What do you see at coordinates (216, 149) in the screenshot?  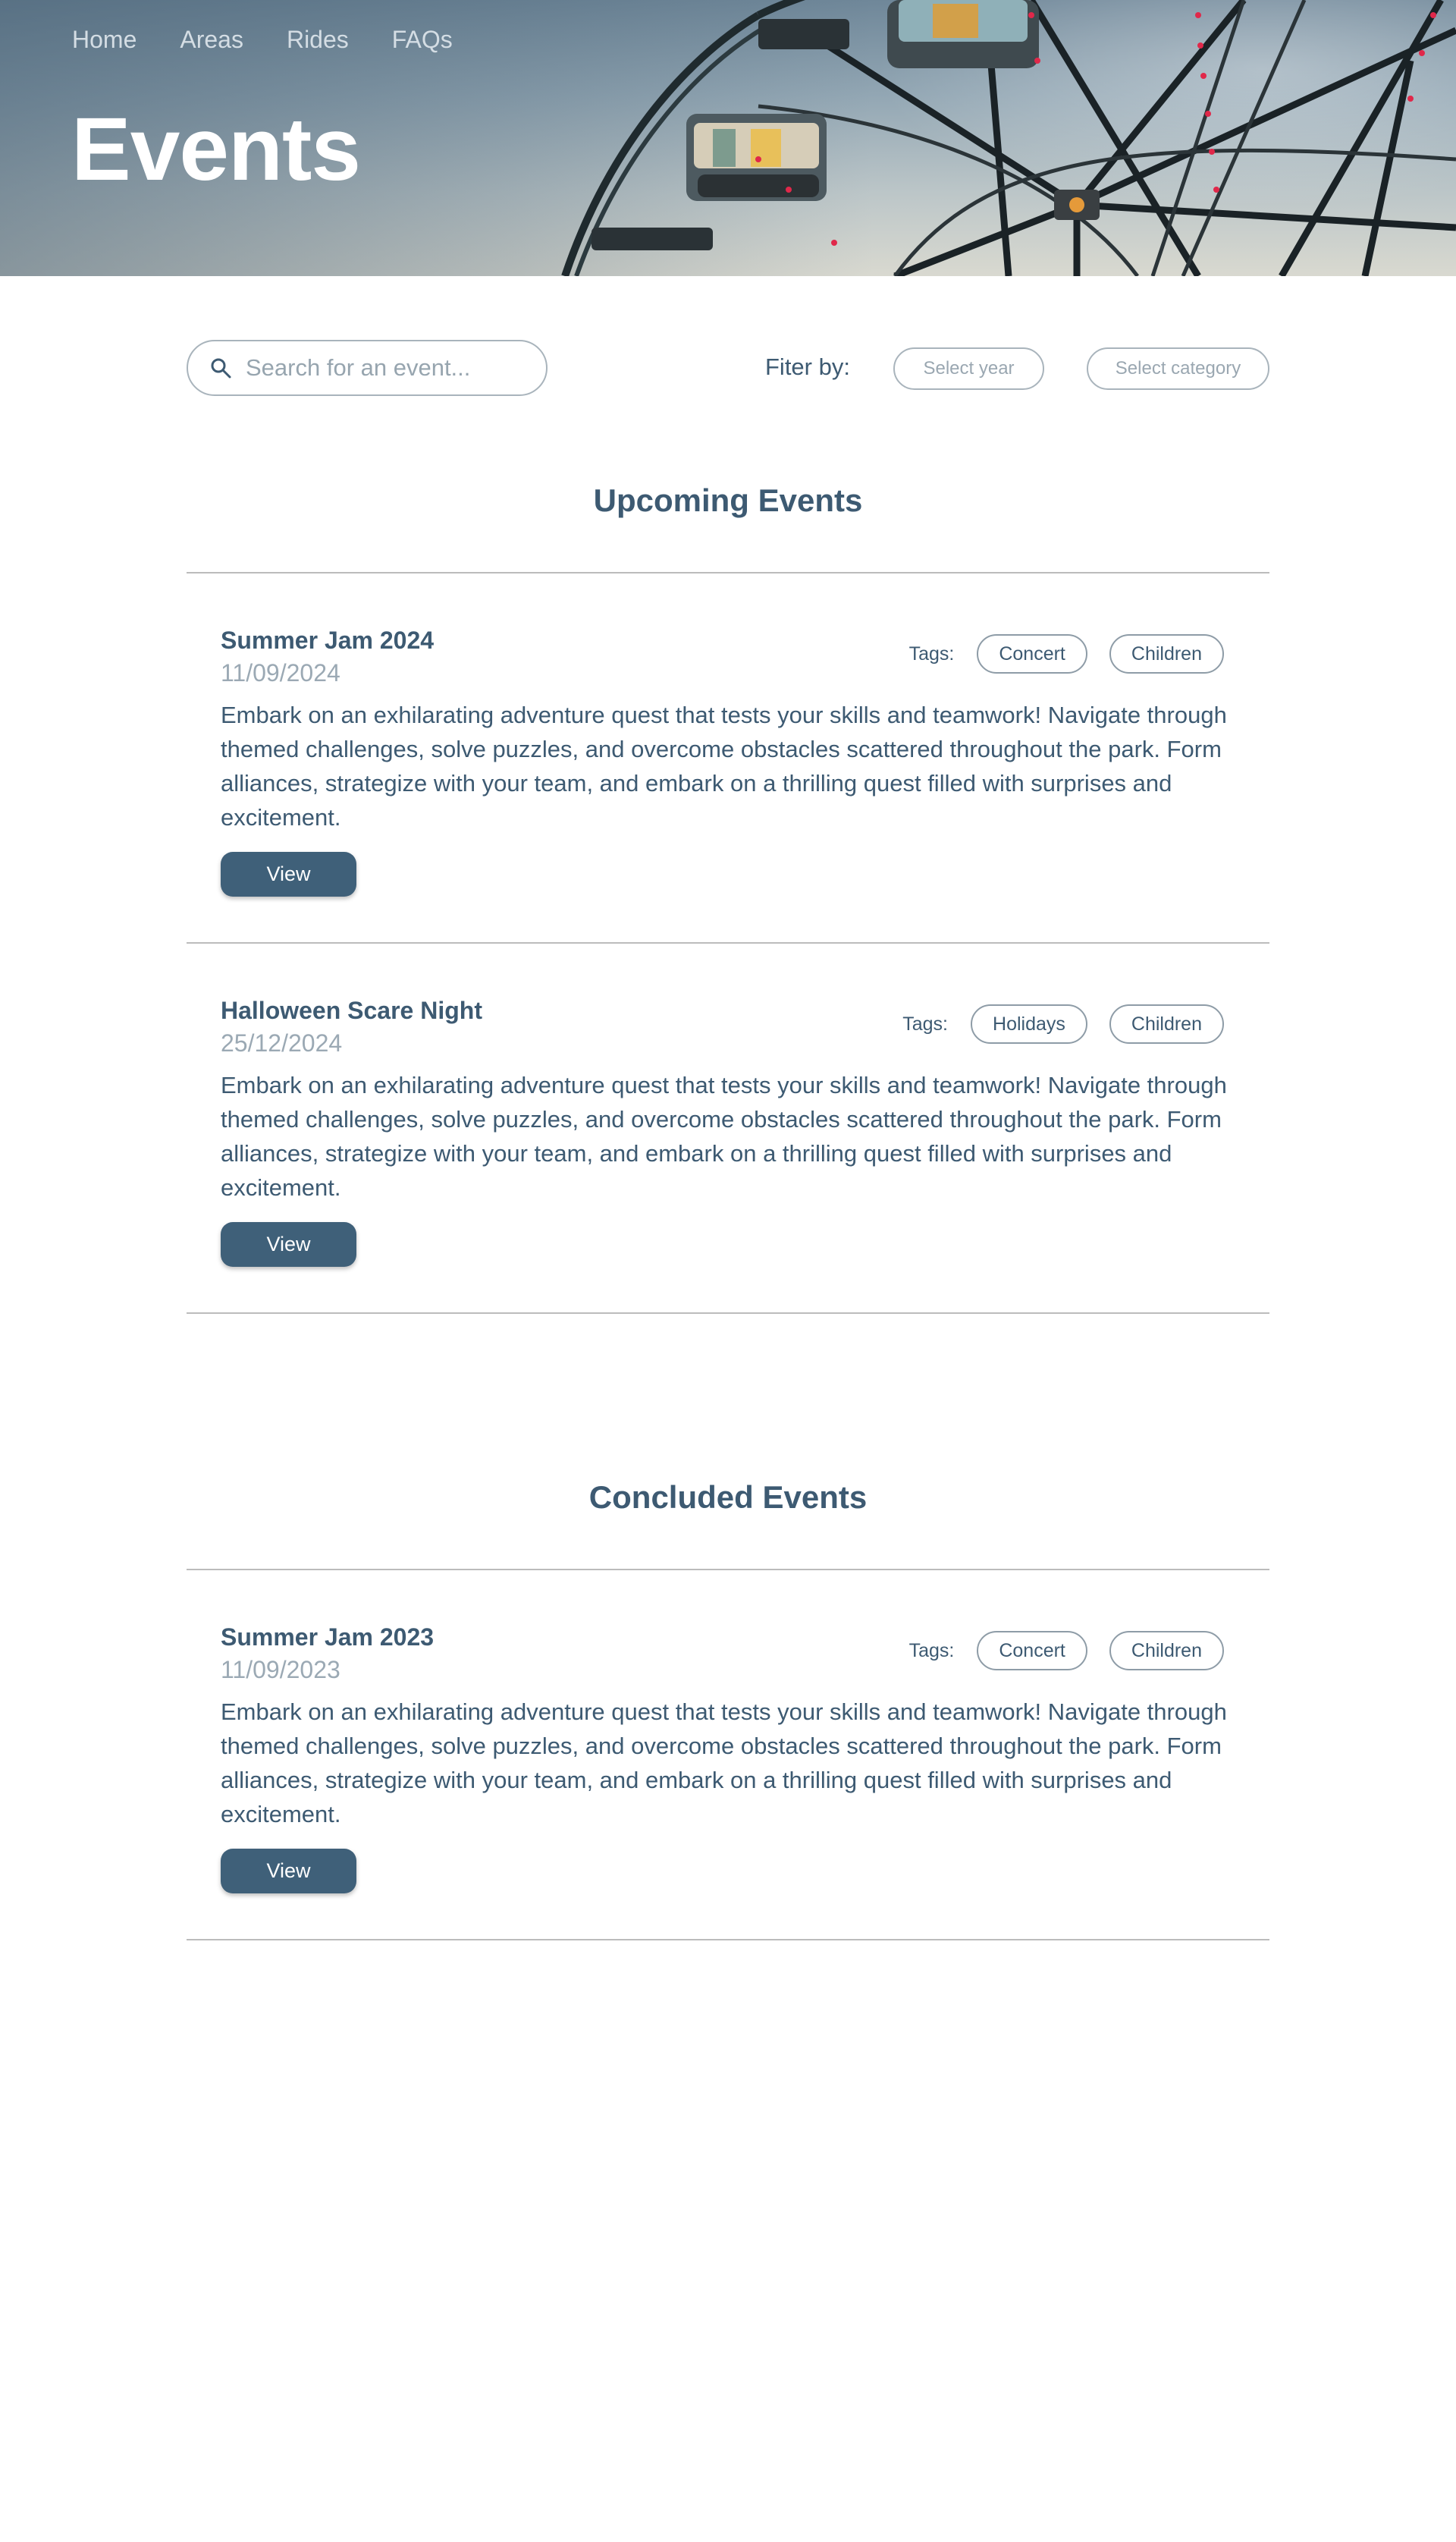 I see `page-title: Events` at bounding box center [216, 149].